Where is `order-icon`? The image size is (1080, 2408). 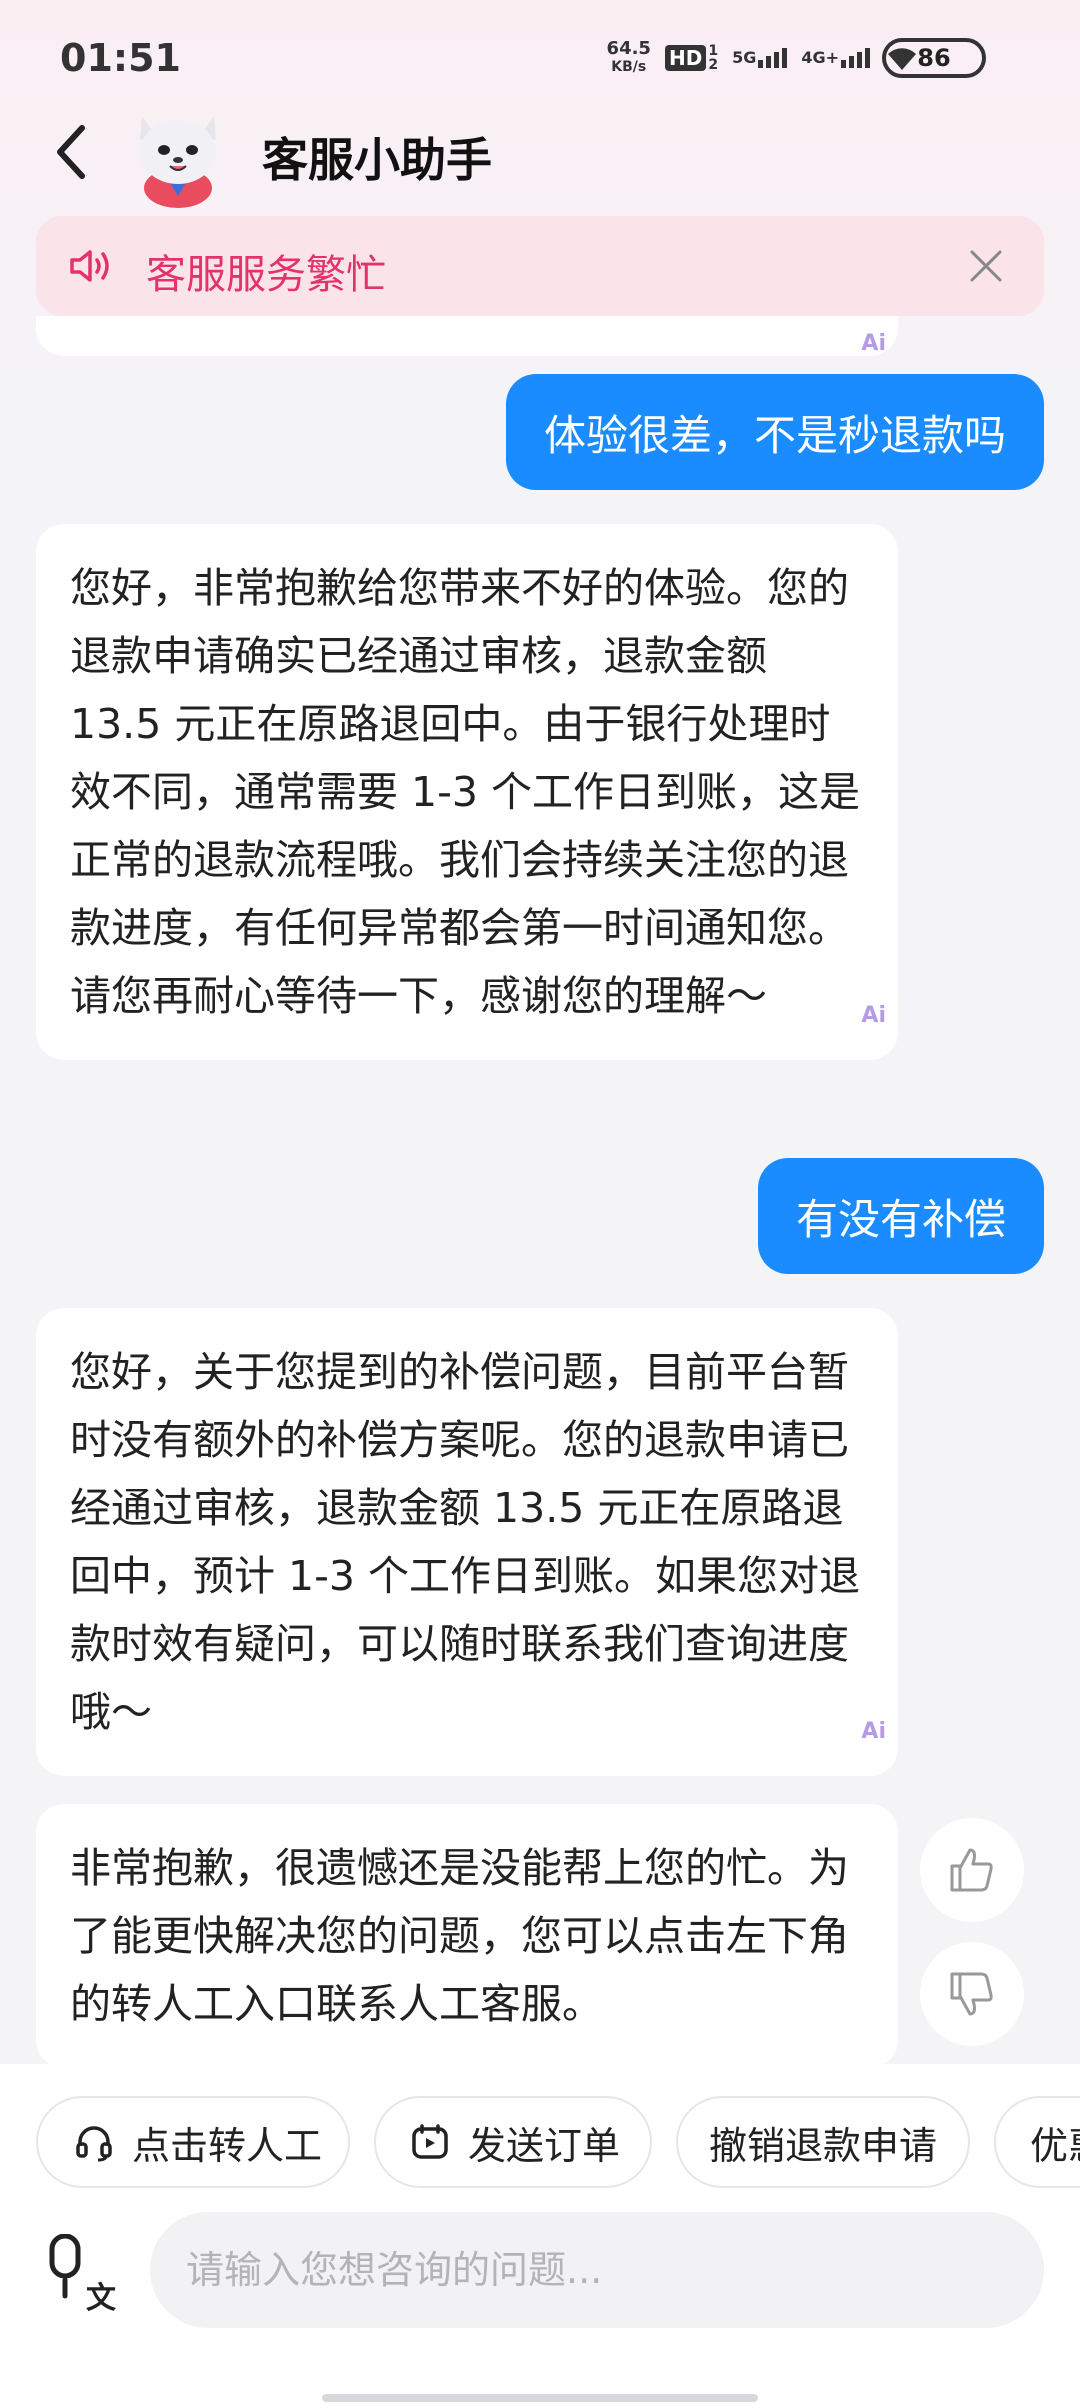 order-icon is located at coordinates (430, 2141).